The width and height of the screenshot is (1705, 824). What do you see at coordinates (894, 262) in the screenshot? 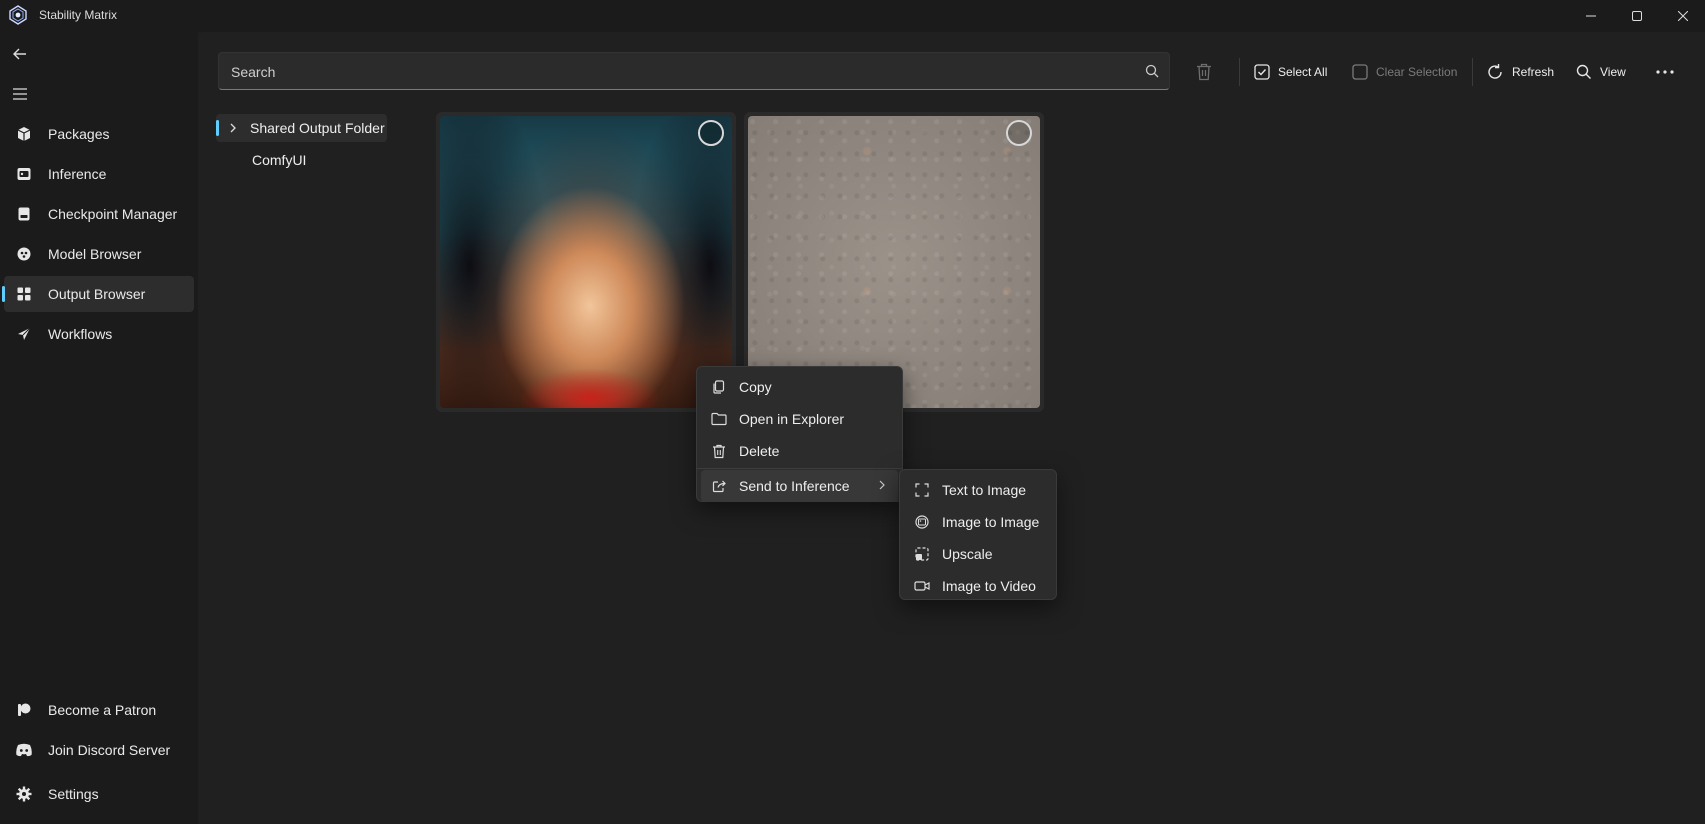
I see `noise-image` at bounding box center [894, 262].